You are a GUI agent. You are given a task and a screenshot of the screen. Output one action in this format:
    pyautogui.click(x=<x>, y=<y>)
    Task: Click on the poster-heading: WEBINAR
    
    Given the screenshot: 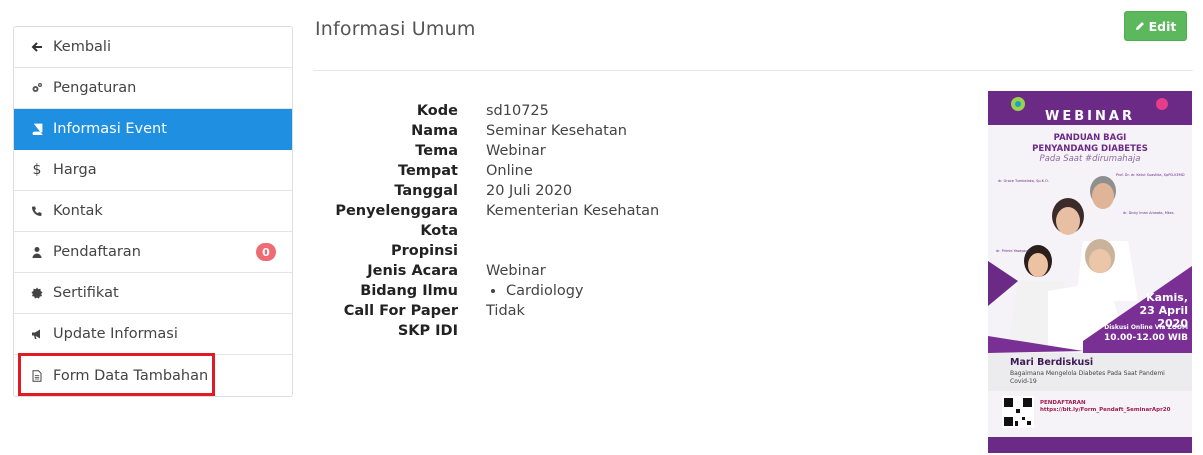 What is the action you would take?
    pyautogui.click(x=1090, y=116)
    